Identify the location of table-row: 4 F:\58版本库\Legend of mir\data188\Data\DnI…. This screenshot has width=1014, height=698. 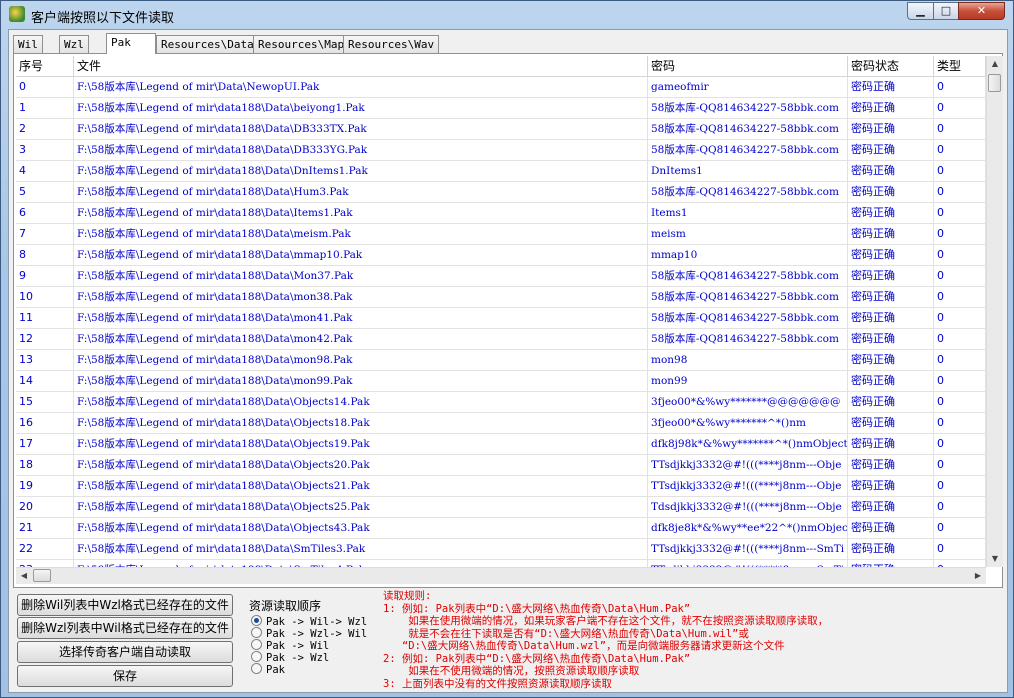
(501, 171).